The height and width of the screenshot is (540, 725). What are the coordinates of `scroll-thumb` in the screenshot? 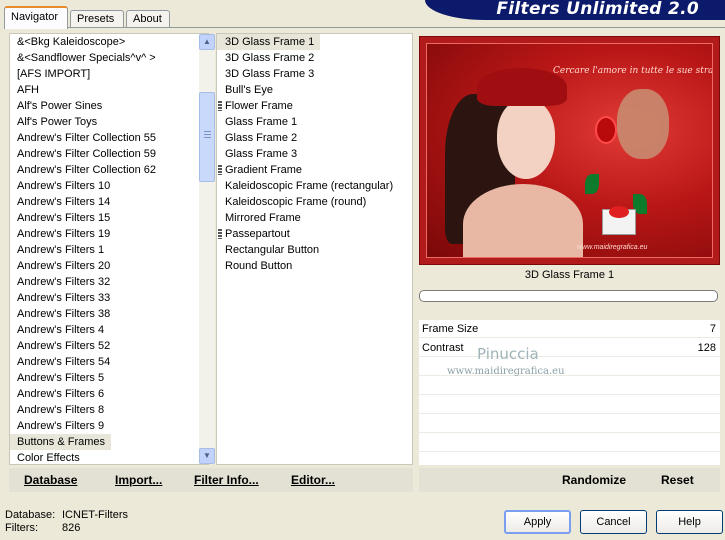 It's located at (207, 137).